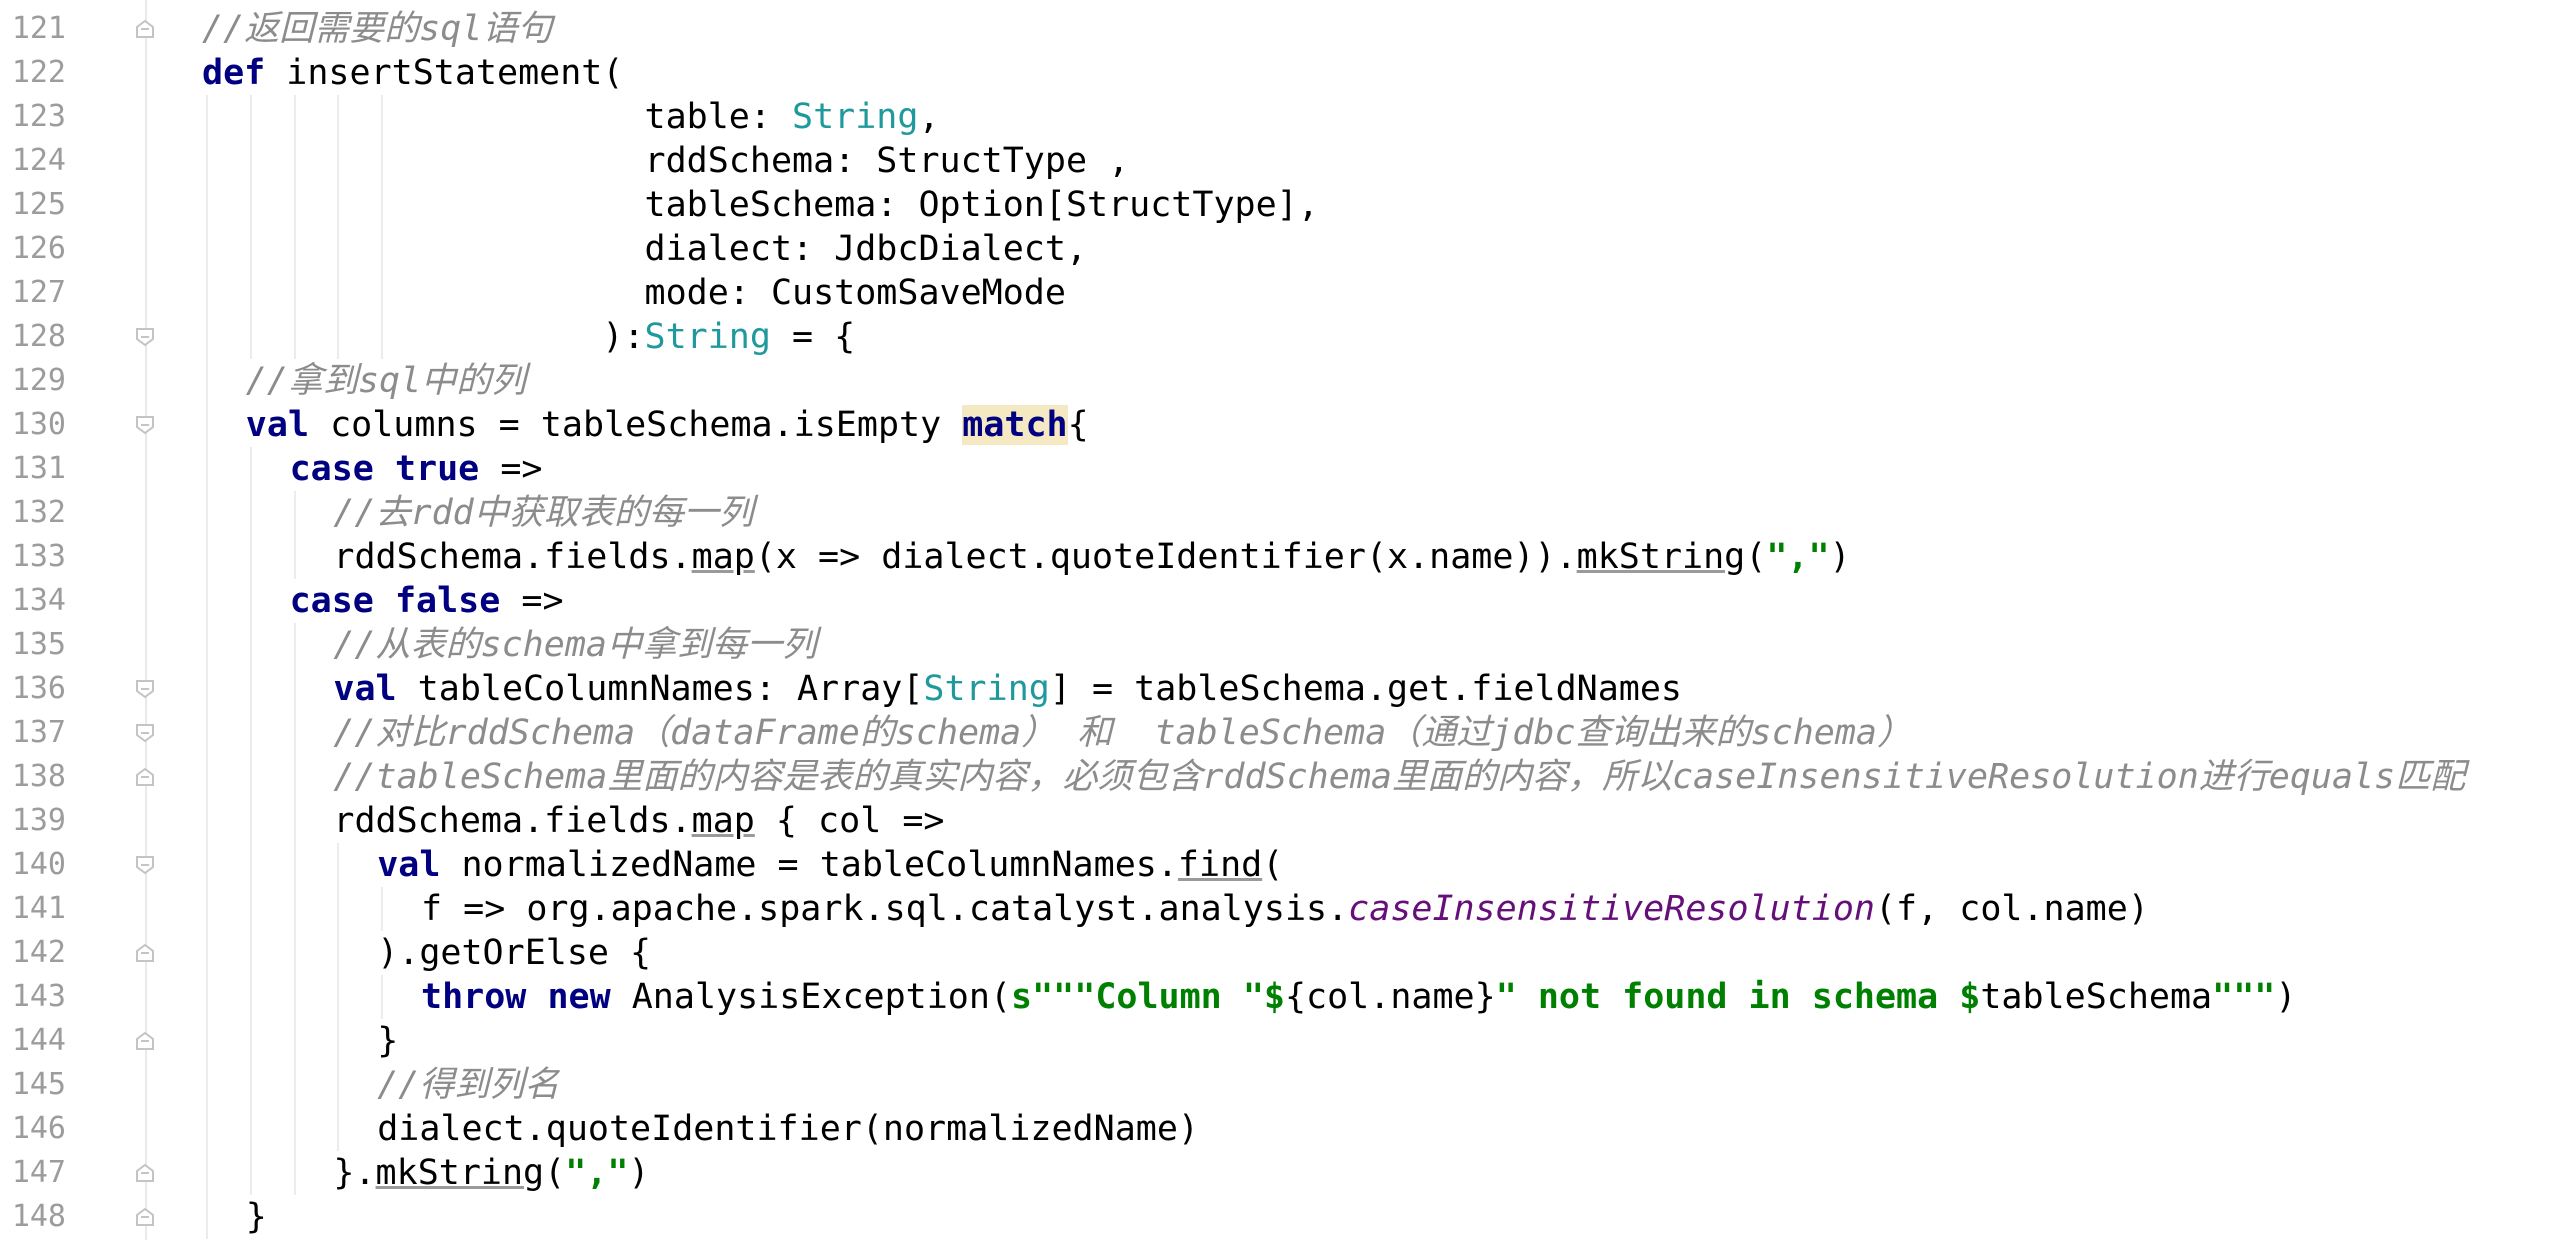 This screenshot has width=2554, height=1240. Describe the element at coordinates (1378, 29) in the screenshot. I see `code-line: //返回需要的sql语句` at that location.